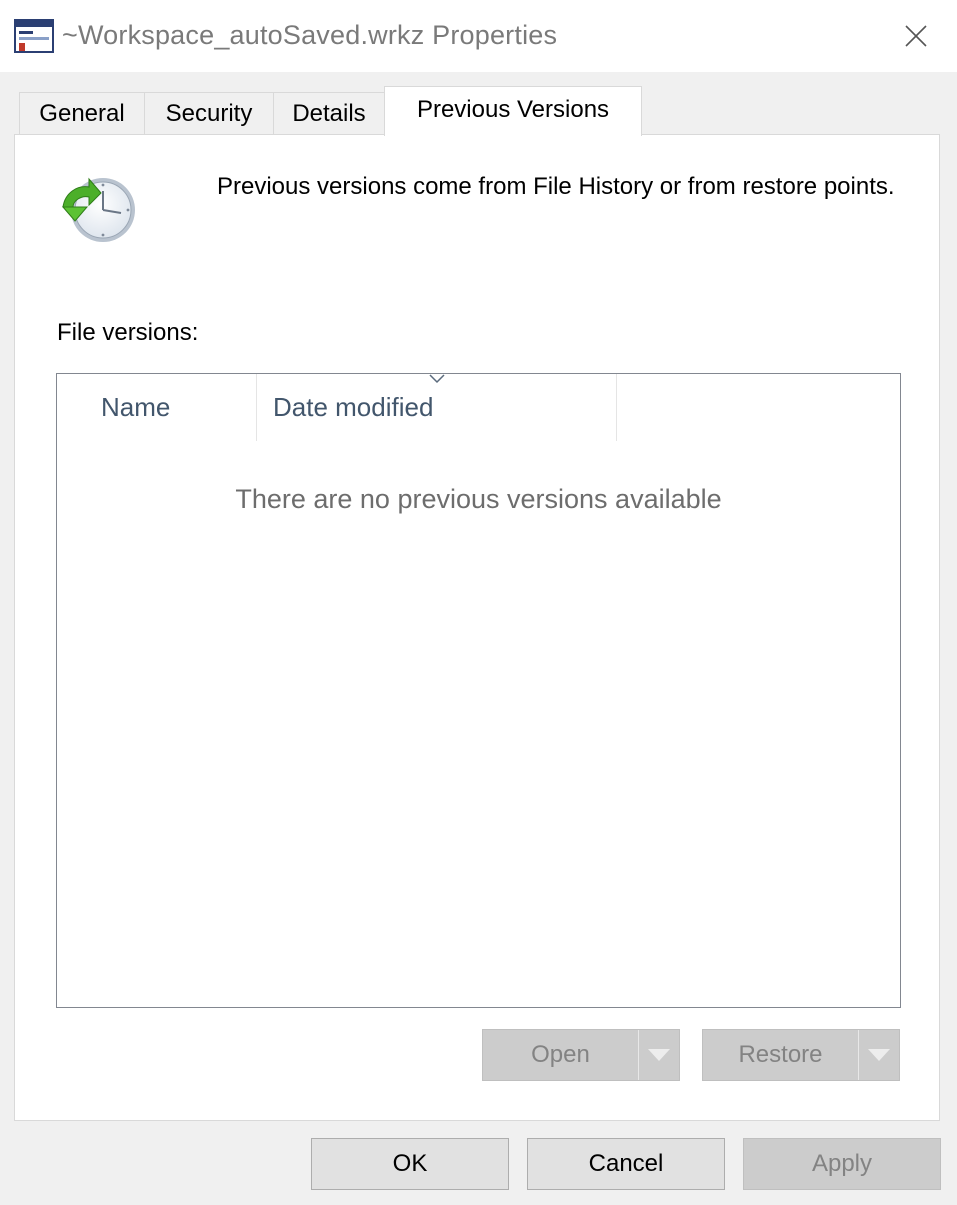 This screenshot has width=957, height=1205. I want to click on column-header-label: Date modified, so click(353, 407).